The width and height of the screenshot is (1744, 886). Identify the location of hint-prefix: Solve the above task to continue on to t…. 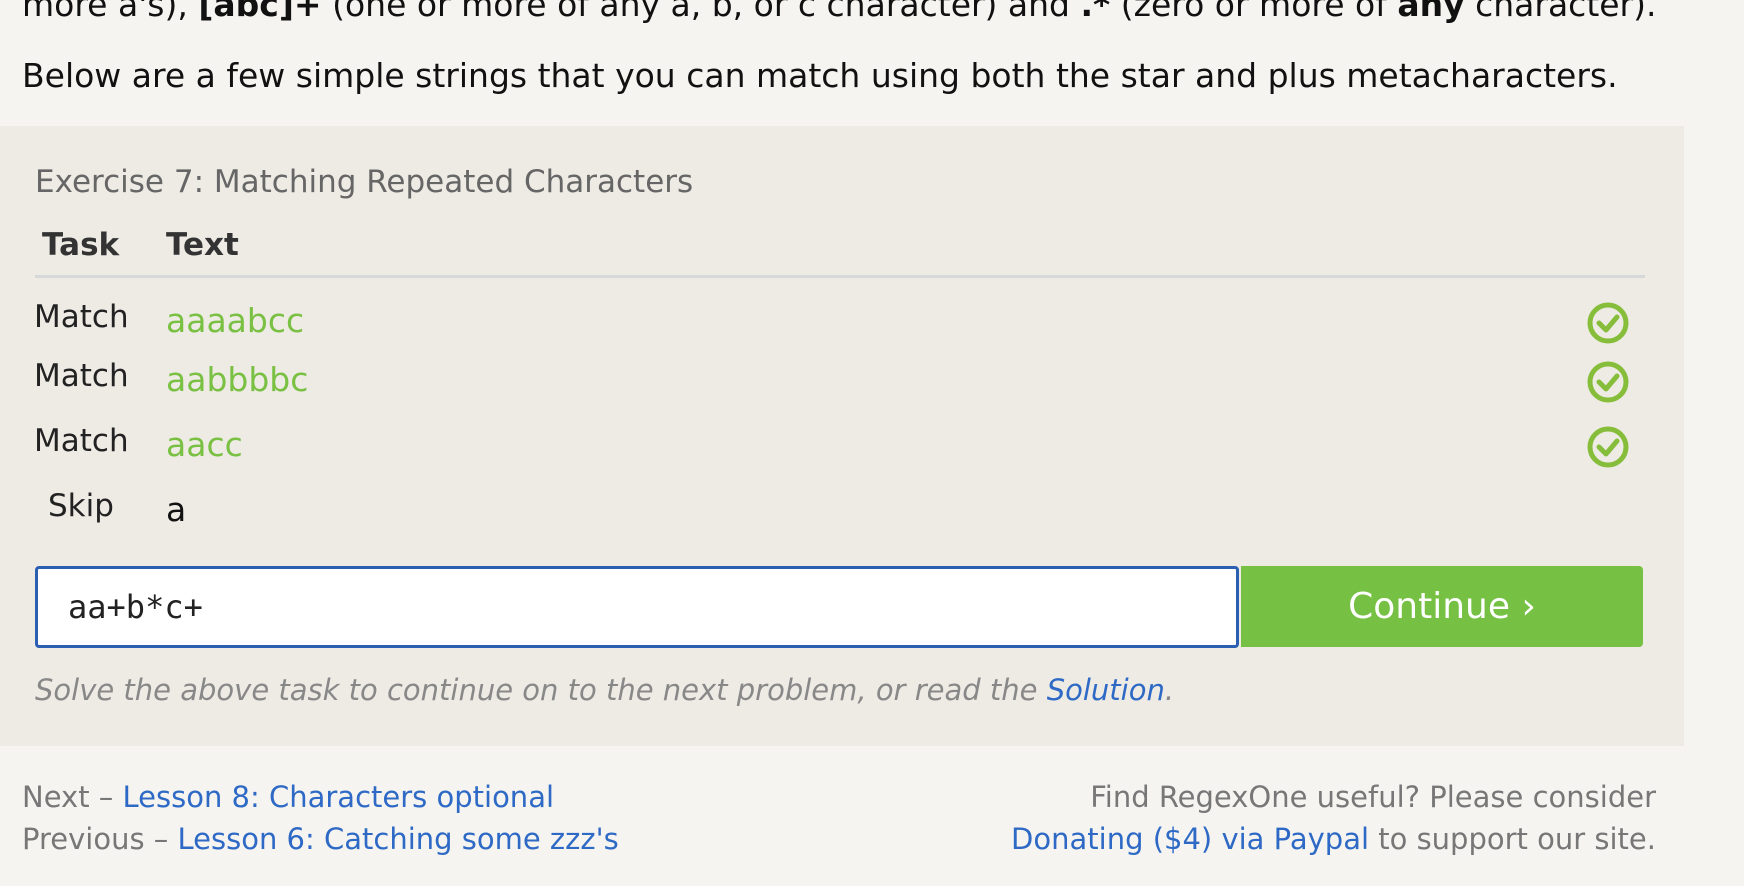
(541, 690).